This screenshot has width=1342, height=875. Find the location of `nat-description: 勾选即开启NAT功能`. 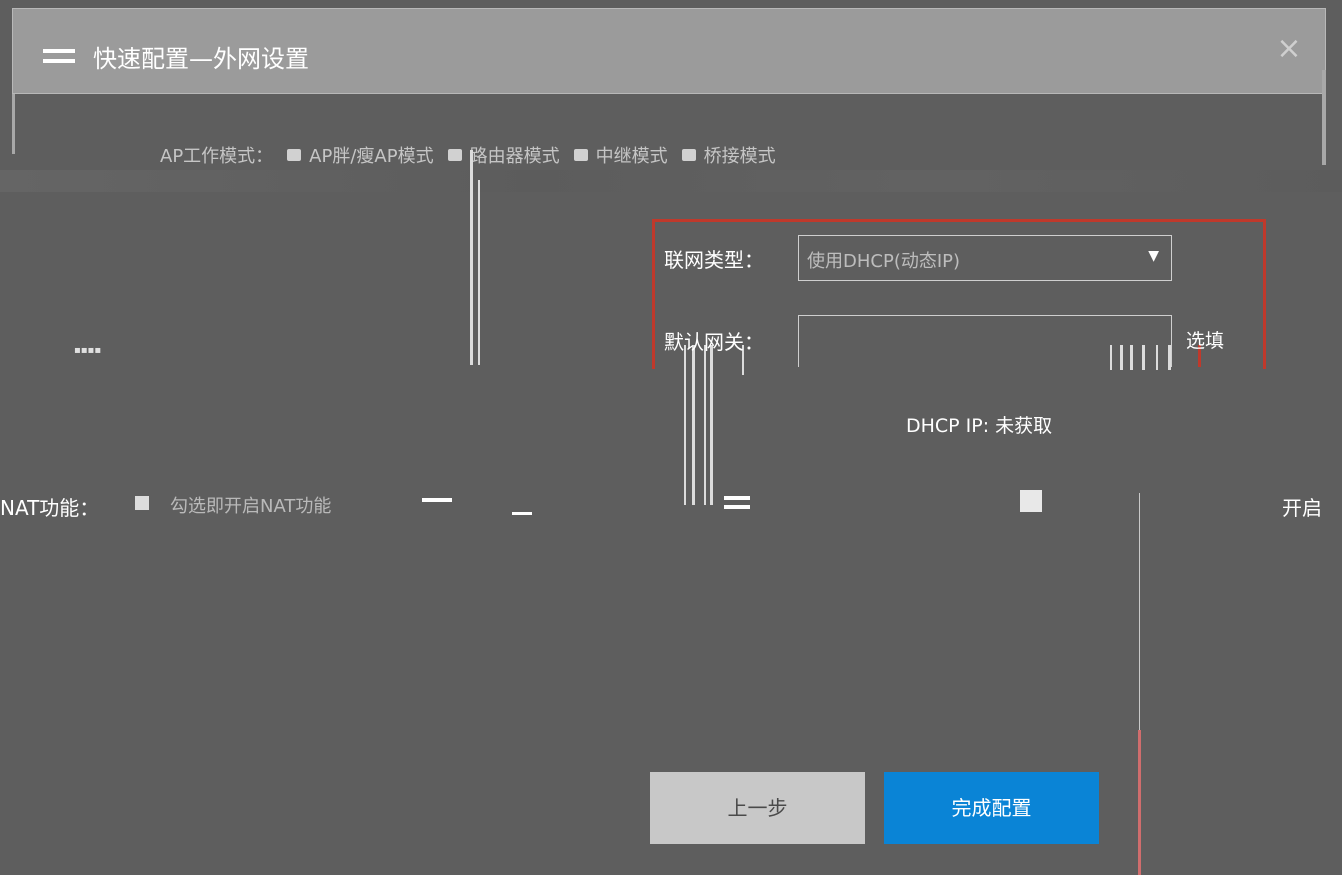

nat-description: 勾选即开启NAT功能 is located at coordinates (251, 506).